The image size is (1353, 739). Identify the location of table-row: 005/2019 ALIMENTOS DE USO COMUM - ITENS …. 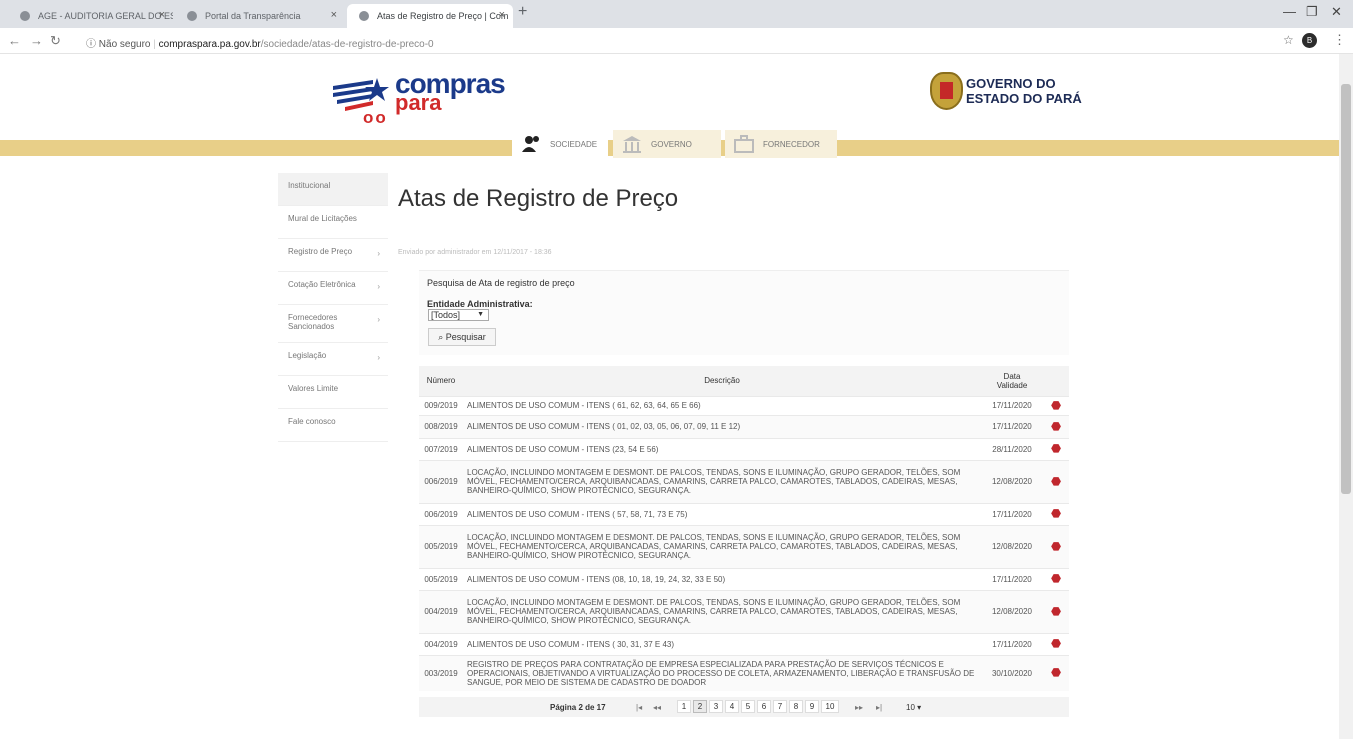
(744, 578).